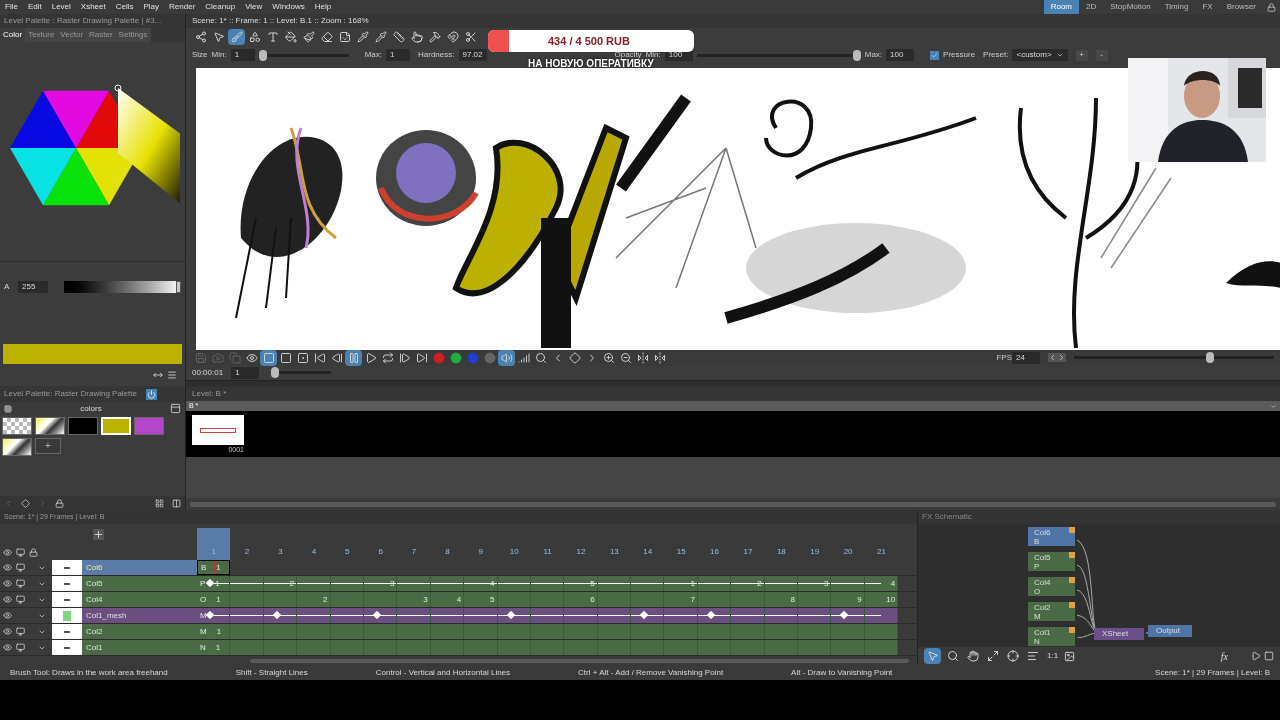 Image resolution: width=1280 pixels, height=720 pixels. I want to click on preset-dropdown: <custom>, so click(1040, 55).